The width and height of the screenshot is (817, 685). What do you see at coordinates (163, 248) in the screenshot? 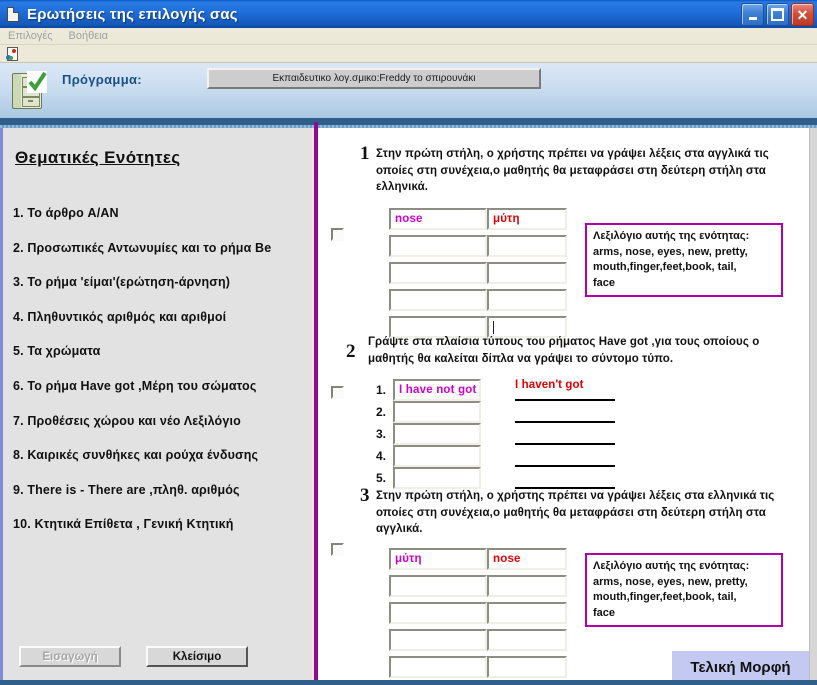
I see `sidebar-item-2: 2. Προσωπικές Αντωνυμίες και το ρήμα Be` at bounding box center [163, 248].